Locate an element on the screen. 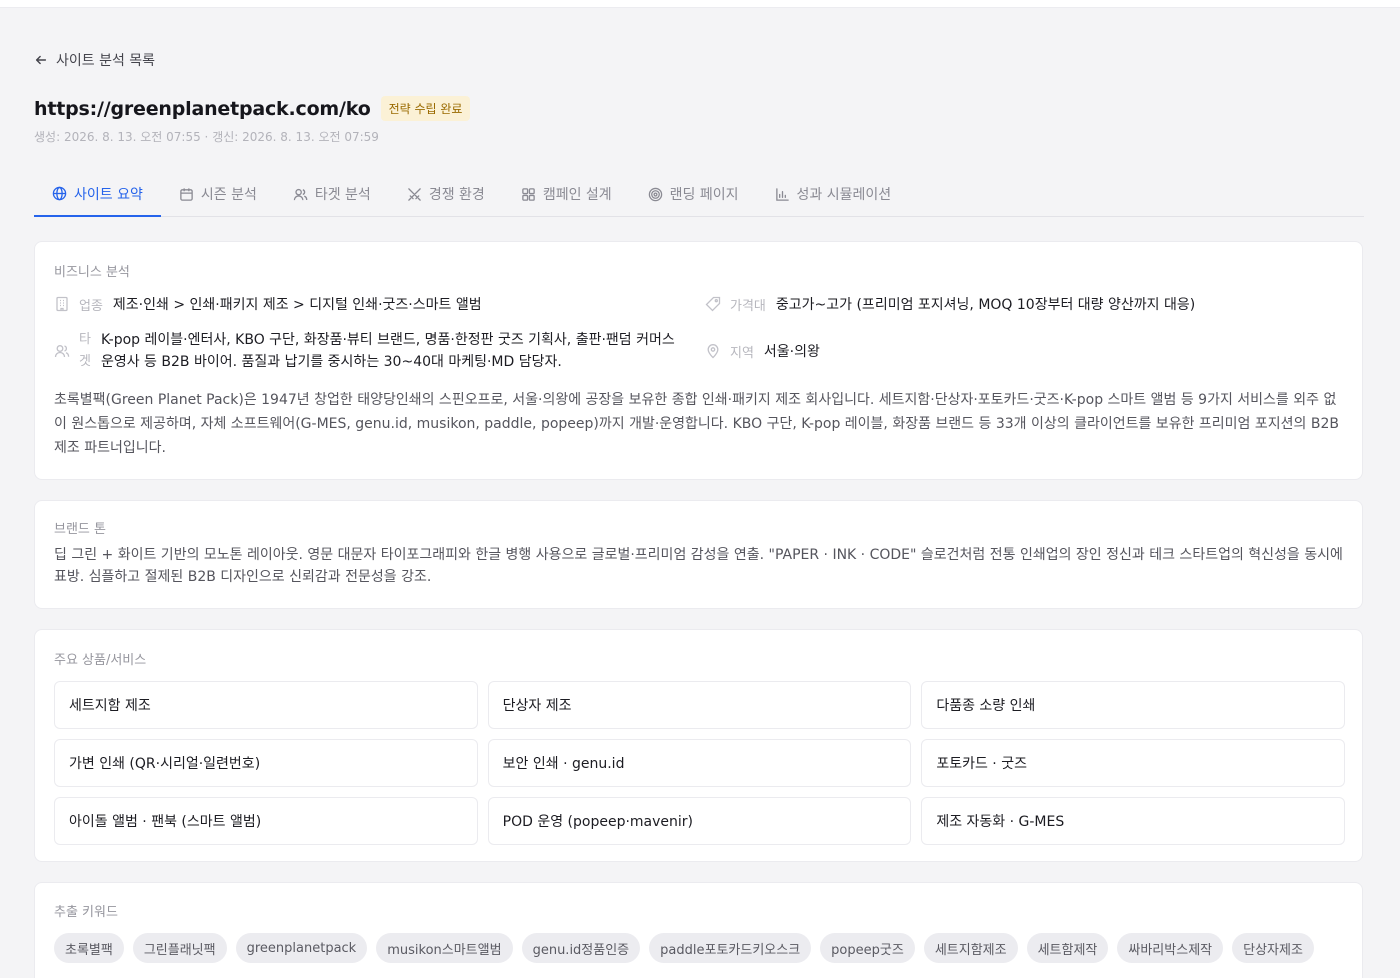  tab-label: 시즌 분석 is located at coordinates (228, 195).